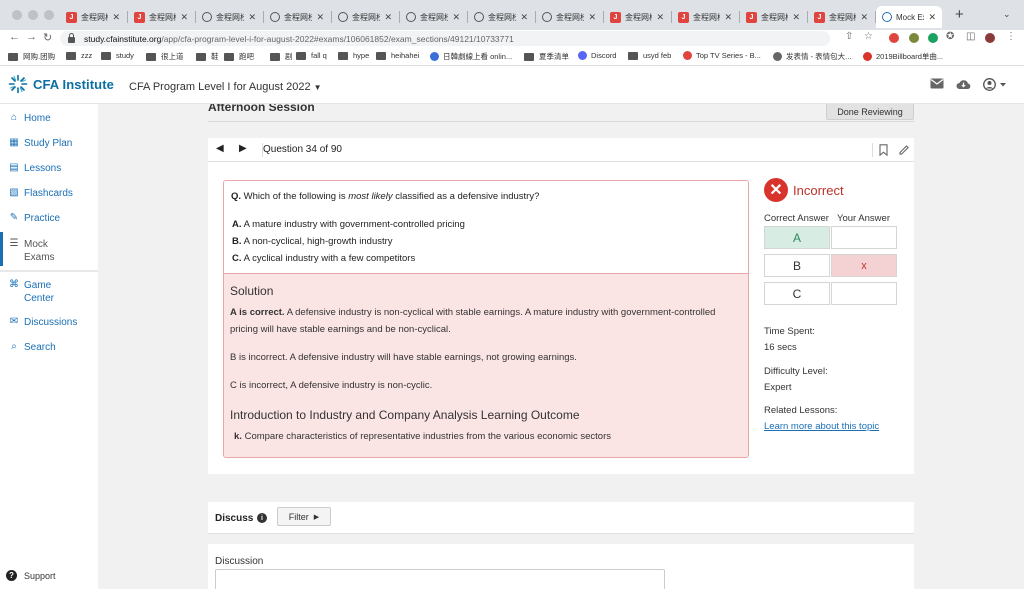  I want to click on sidebar-item-mock: ☰ Mock Exams, so click(32, 251).